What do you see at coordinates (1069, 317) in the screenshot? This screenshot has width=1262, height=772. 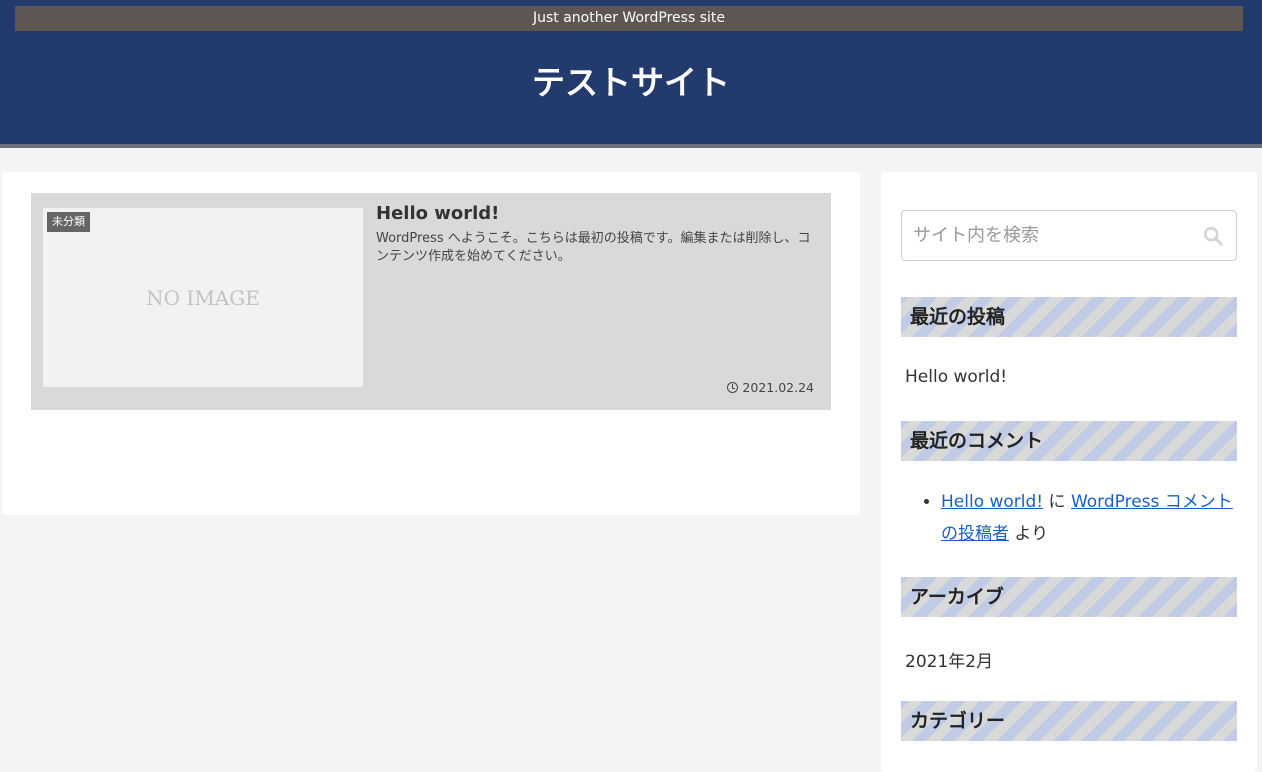 I see `recent-posts-heading: 最近の投稿` at bounding box center [1069, 317].